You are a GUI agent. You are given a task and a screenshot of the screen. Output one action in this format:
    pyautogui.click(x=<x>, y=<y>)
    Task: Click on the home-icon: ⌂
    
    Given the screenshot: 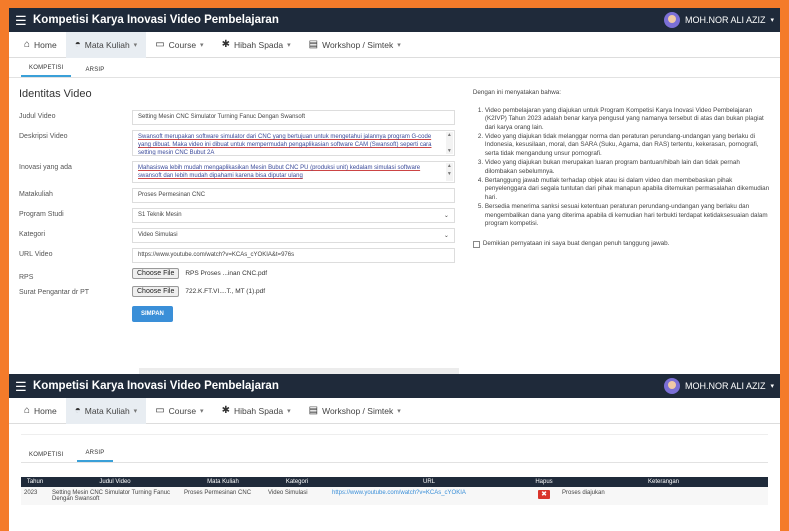 What is the action you would take?
    pyautogui.click(x=27, y=410)
    